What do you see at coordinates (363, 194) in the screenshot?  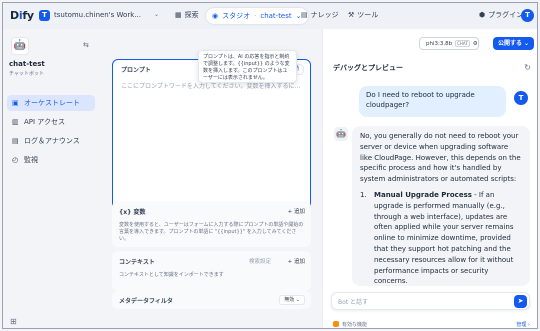 I see `list-number: 1.` at bounding box center [363, 194].